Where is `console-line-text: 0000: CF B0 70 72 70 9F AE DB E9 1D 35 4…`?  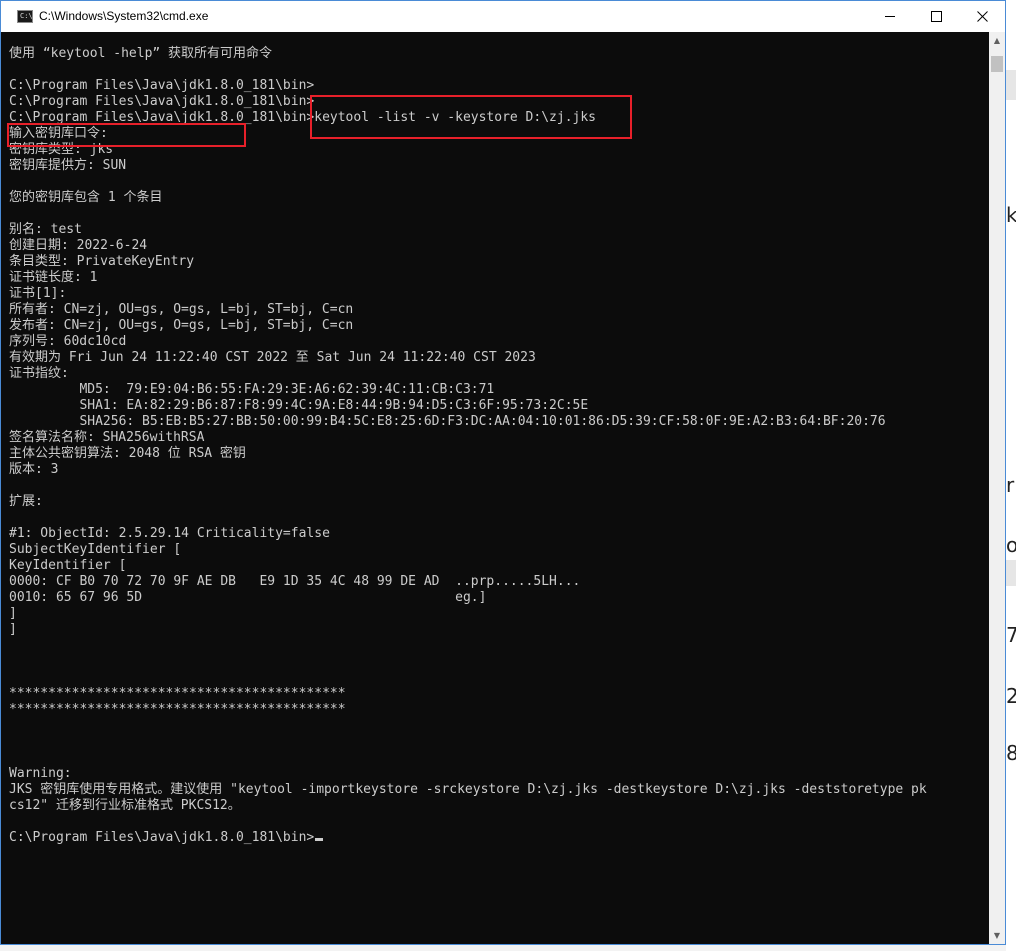 console-line-text: 0000: CF B0 70 72 70 9F AE DB E9 1D 35 4… is located at coordinates (295, 581).